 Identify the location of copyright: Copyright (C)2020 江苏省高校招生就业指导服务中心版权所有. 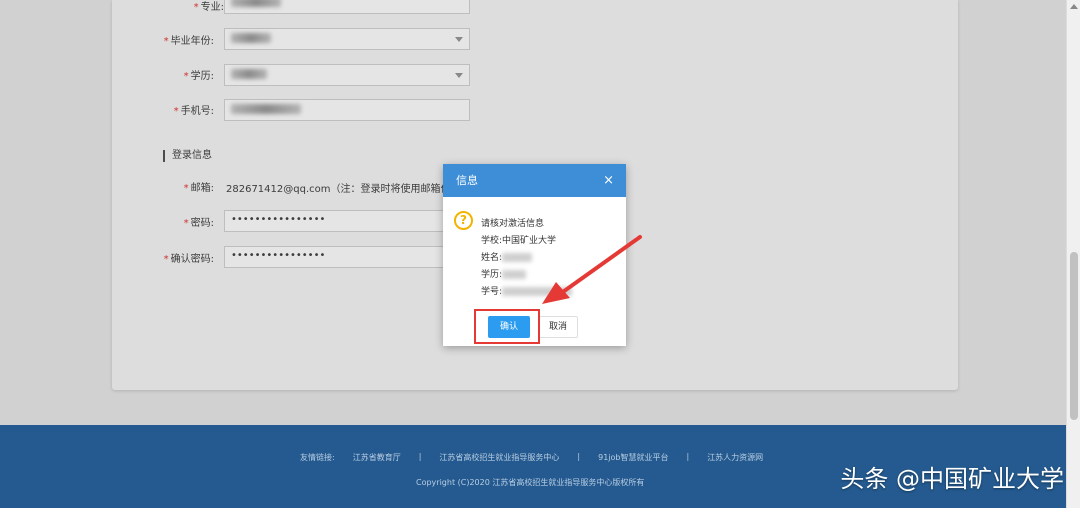
(530, 482).